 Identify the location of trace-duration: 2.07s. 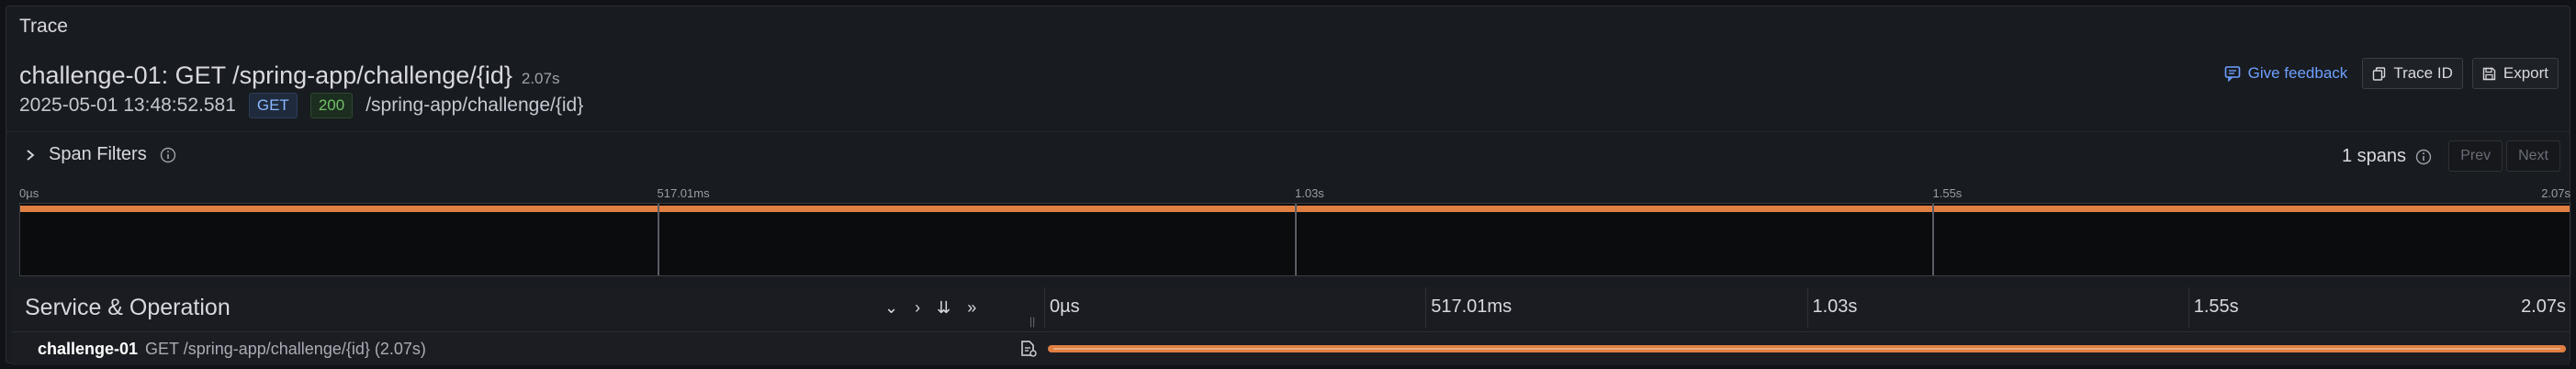
(540, 78).